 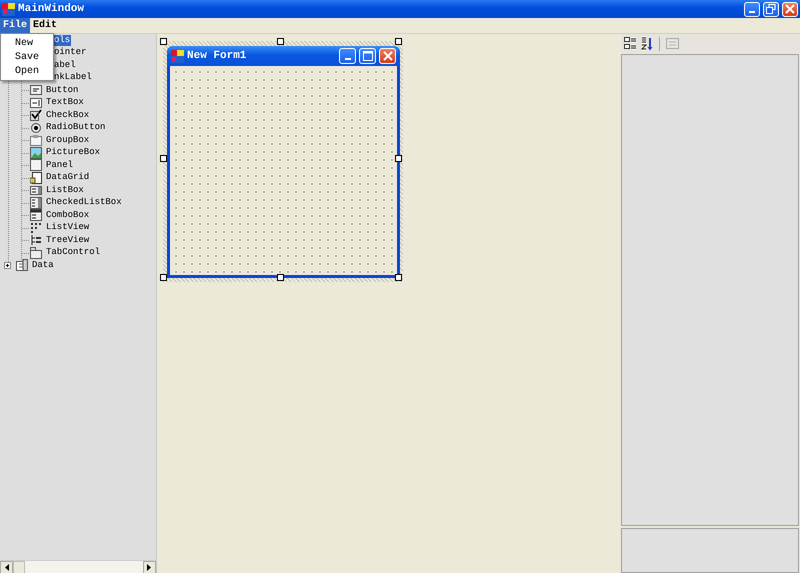 I want to click on tree-item: ointer, so click(x=70, y=52).